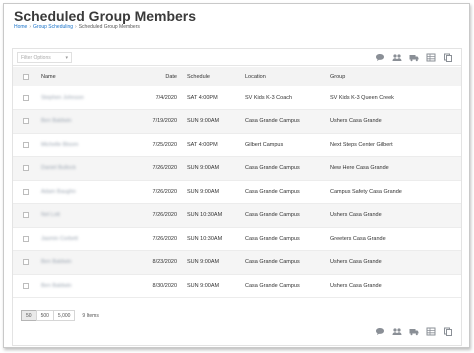 The width and height of the screenshot is (474, 353). I want to click on cell-date: 7/4/2020, so click(166, 97).